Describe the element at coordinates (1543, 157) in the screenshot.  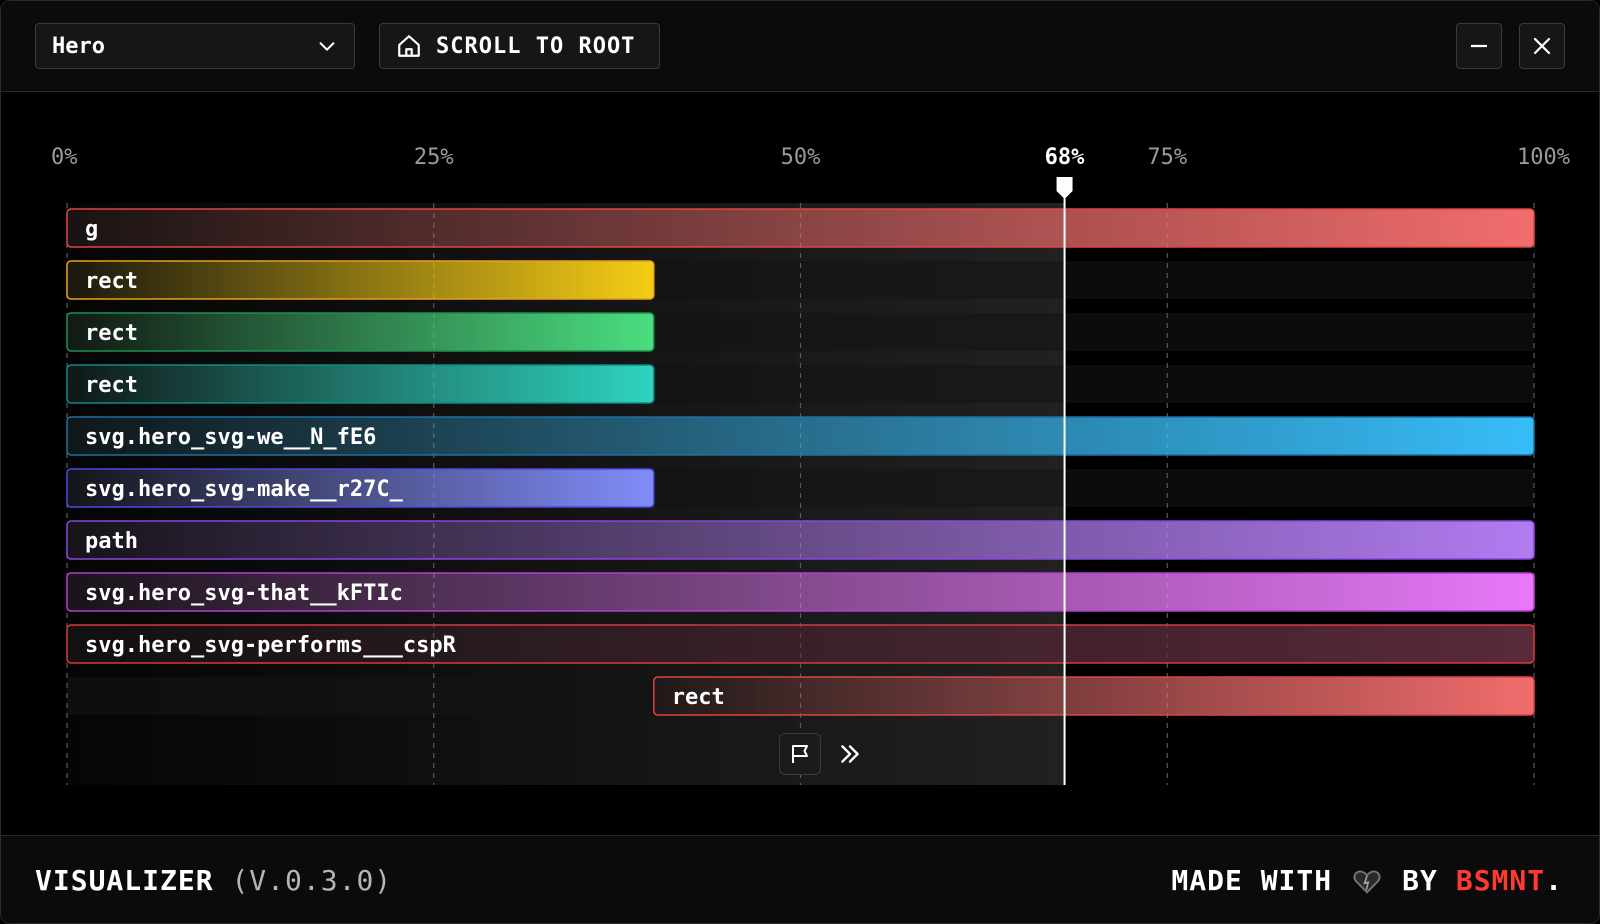
I see `axis-tick-label: 100%` at that location.